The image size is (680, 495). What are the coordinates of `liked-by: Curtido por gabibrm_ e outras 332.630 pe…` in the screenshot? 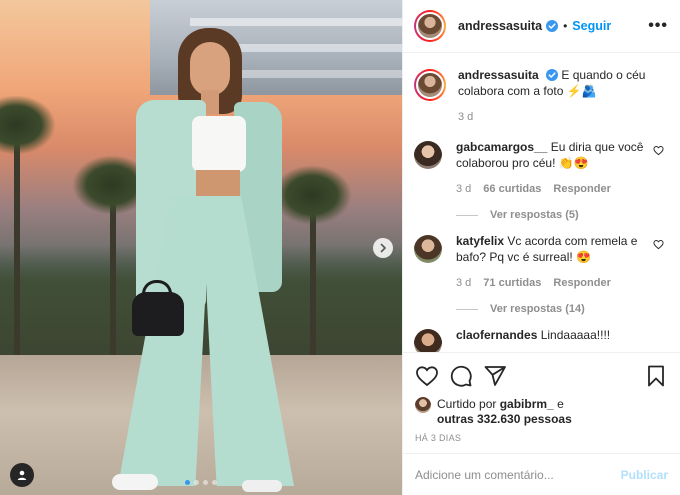 It's located at (541, 412).